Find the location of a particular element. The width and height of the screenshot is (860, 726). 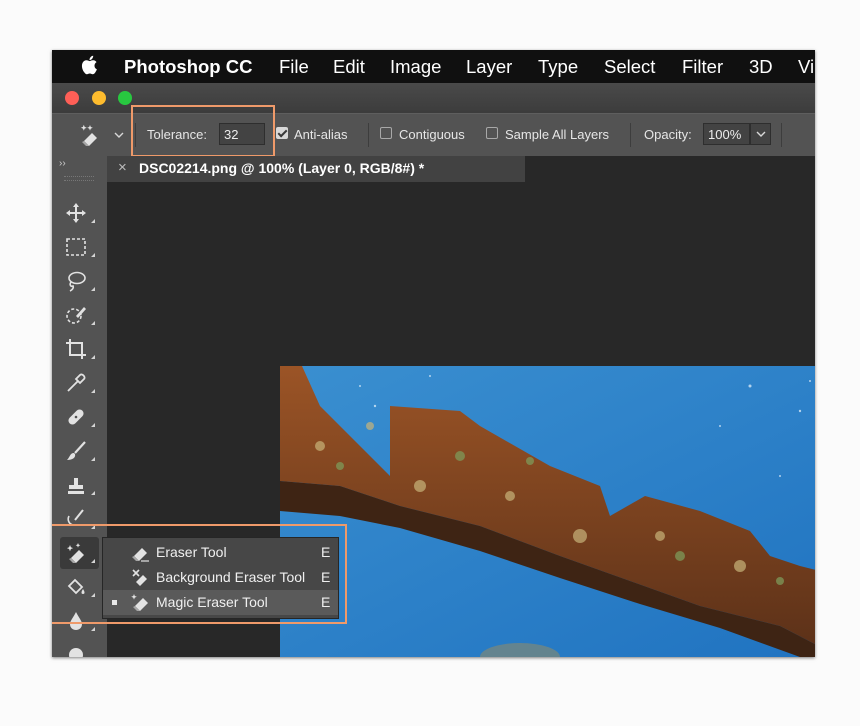

menu-type: Type is located at coordinates (558, 67).